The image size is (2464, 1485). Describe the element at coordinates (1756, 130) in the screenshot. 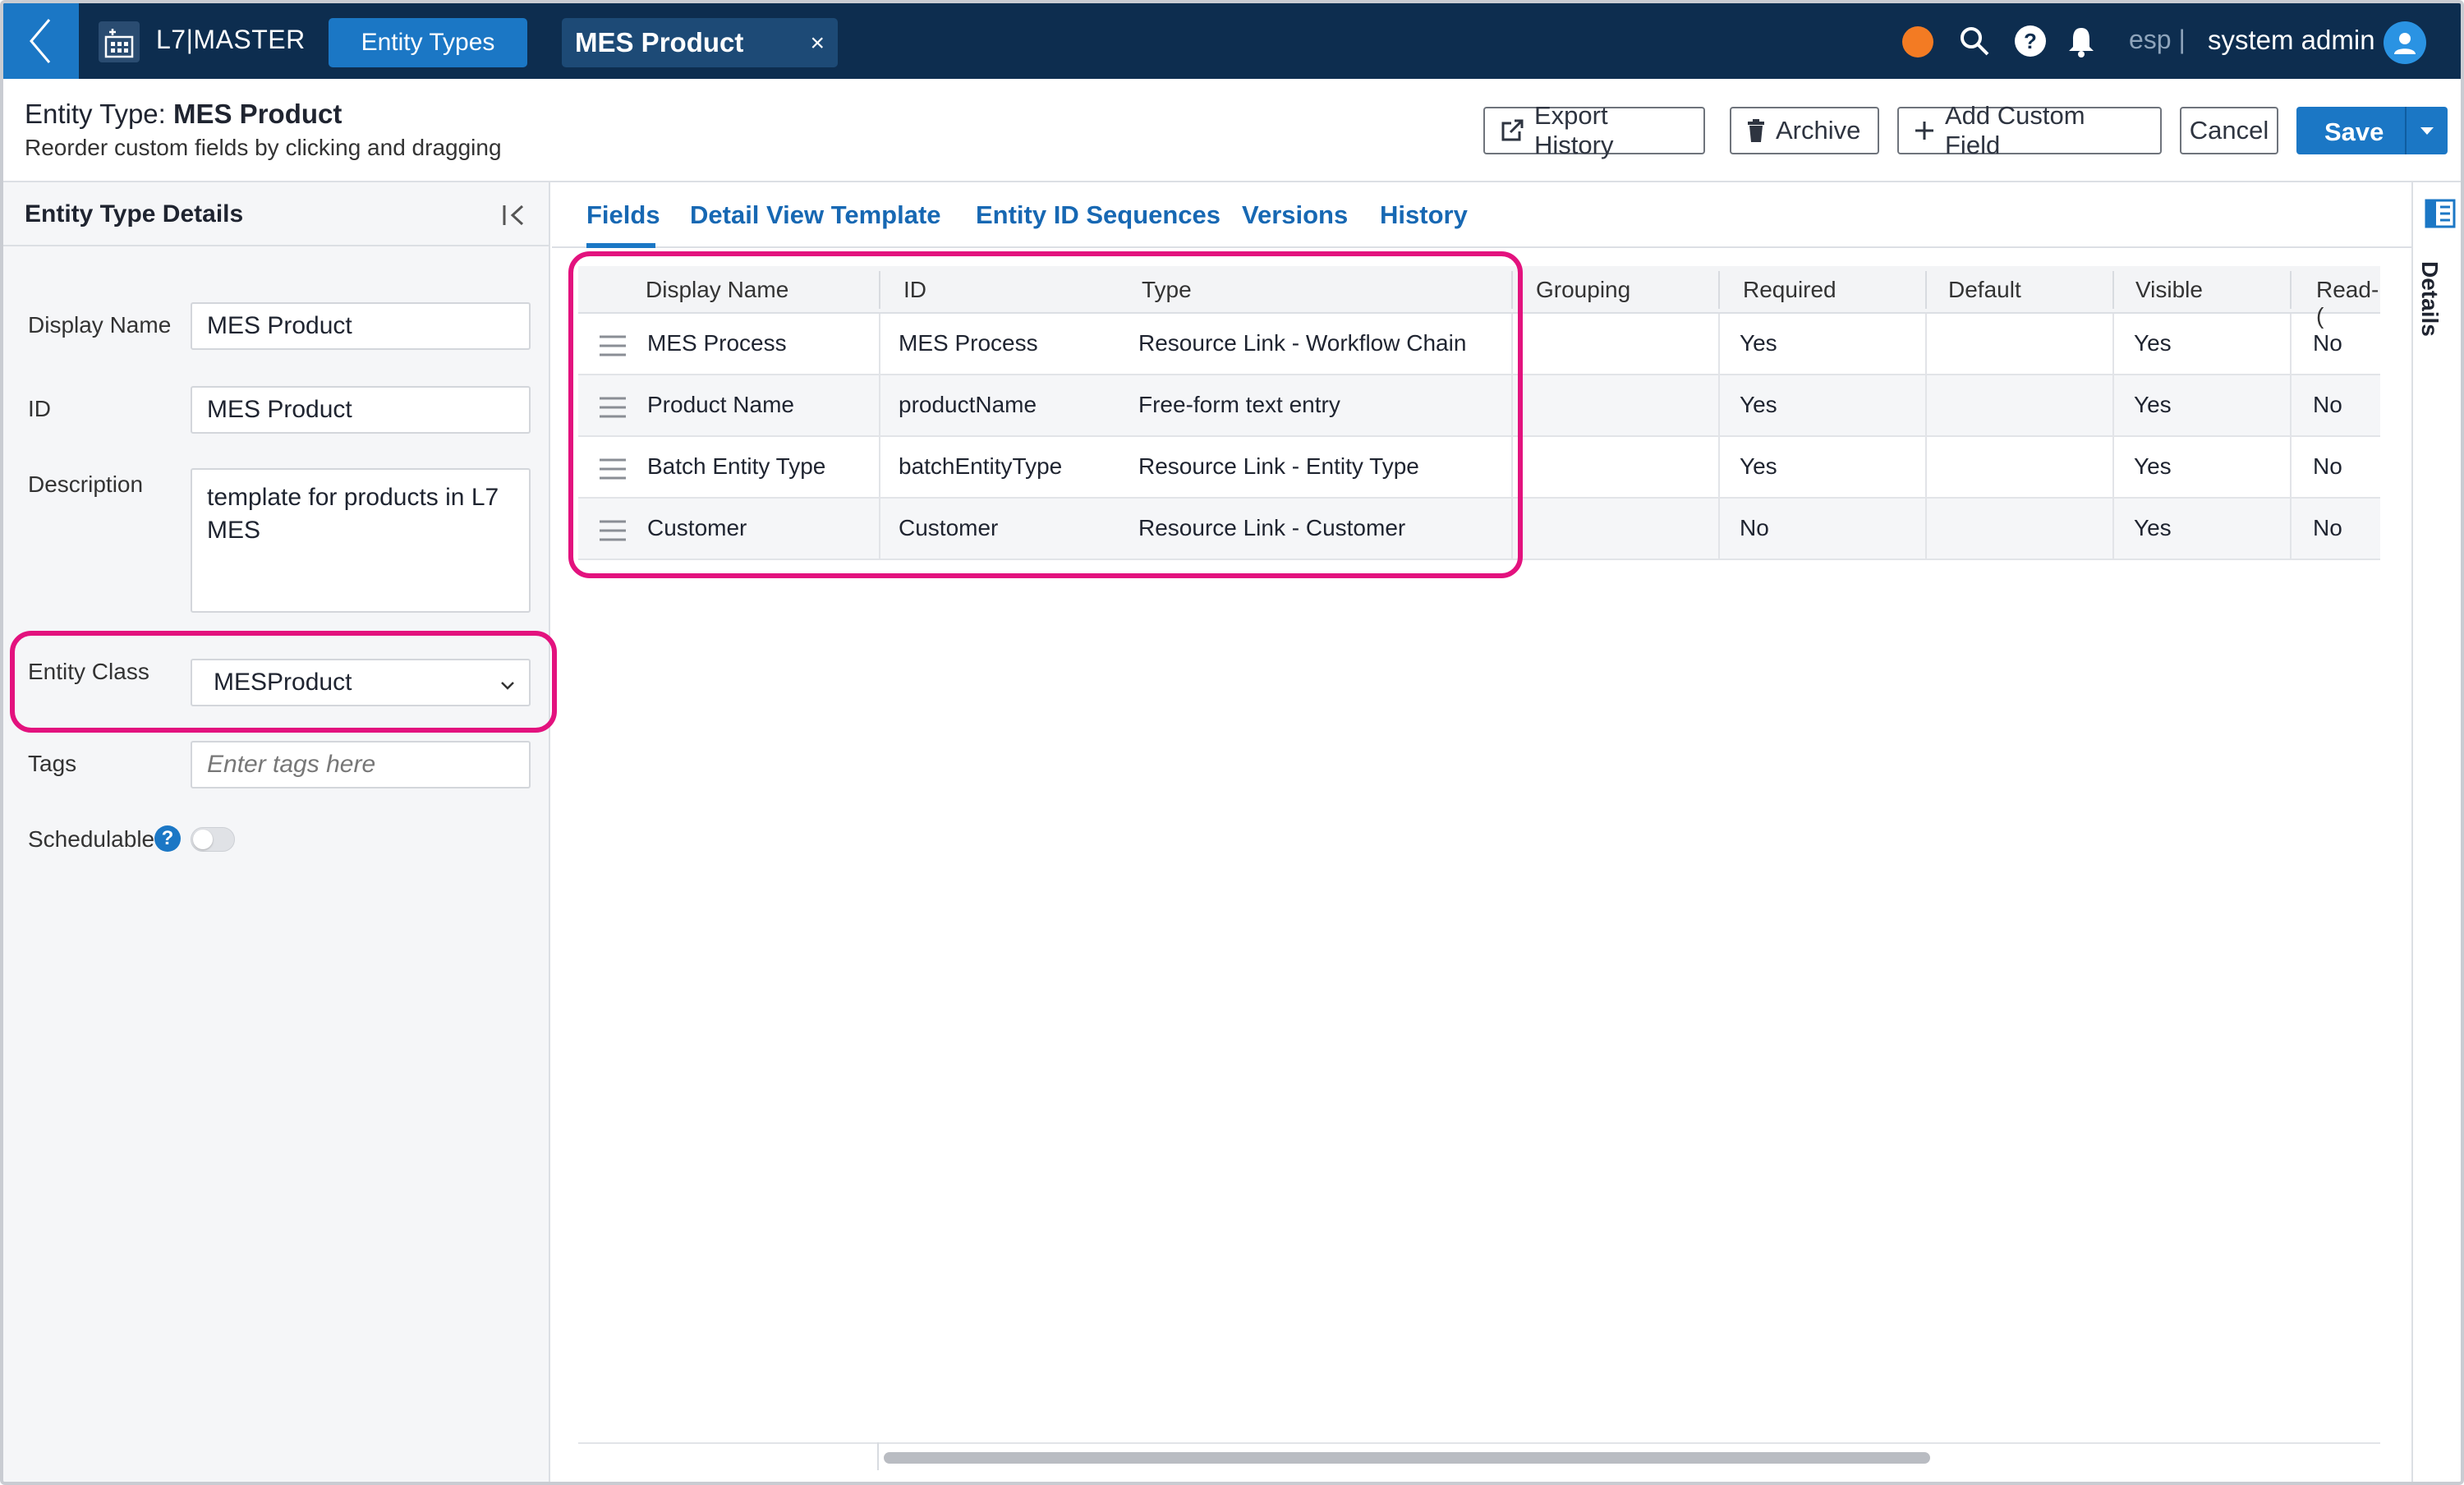

I see `trash-icon` at that location.